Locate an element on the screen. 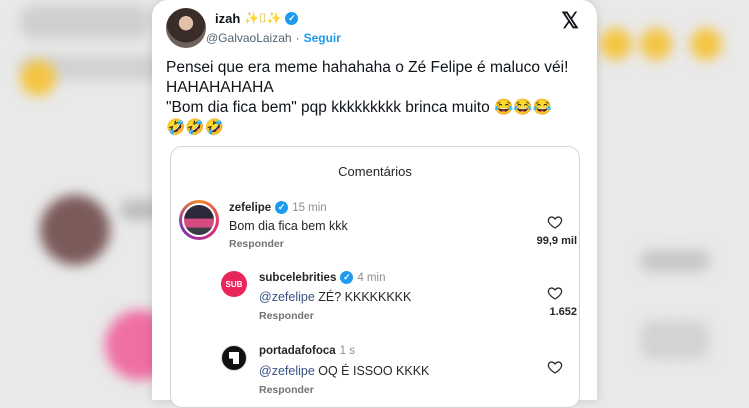 The height and width of the screenshot is (408, 749). sub-avatar-text: SUB is located at coordinates (234, 284).